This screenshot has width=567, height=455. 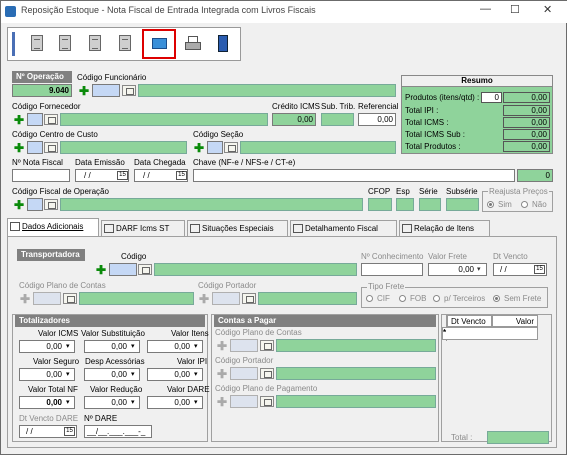 I want to click on add-funcionario-icon: ✚, so click(x=84, y=91).